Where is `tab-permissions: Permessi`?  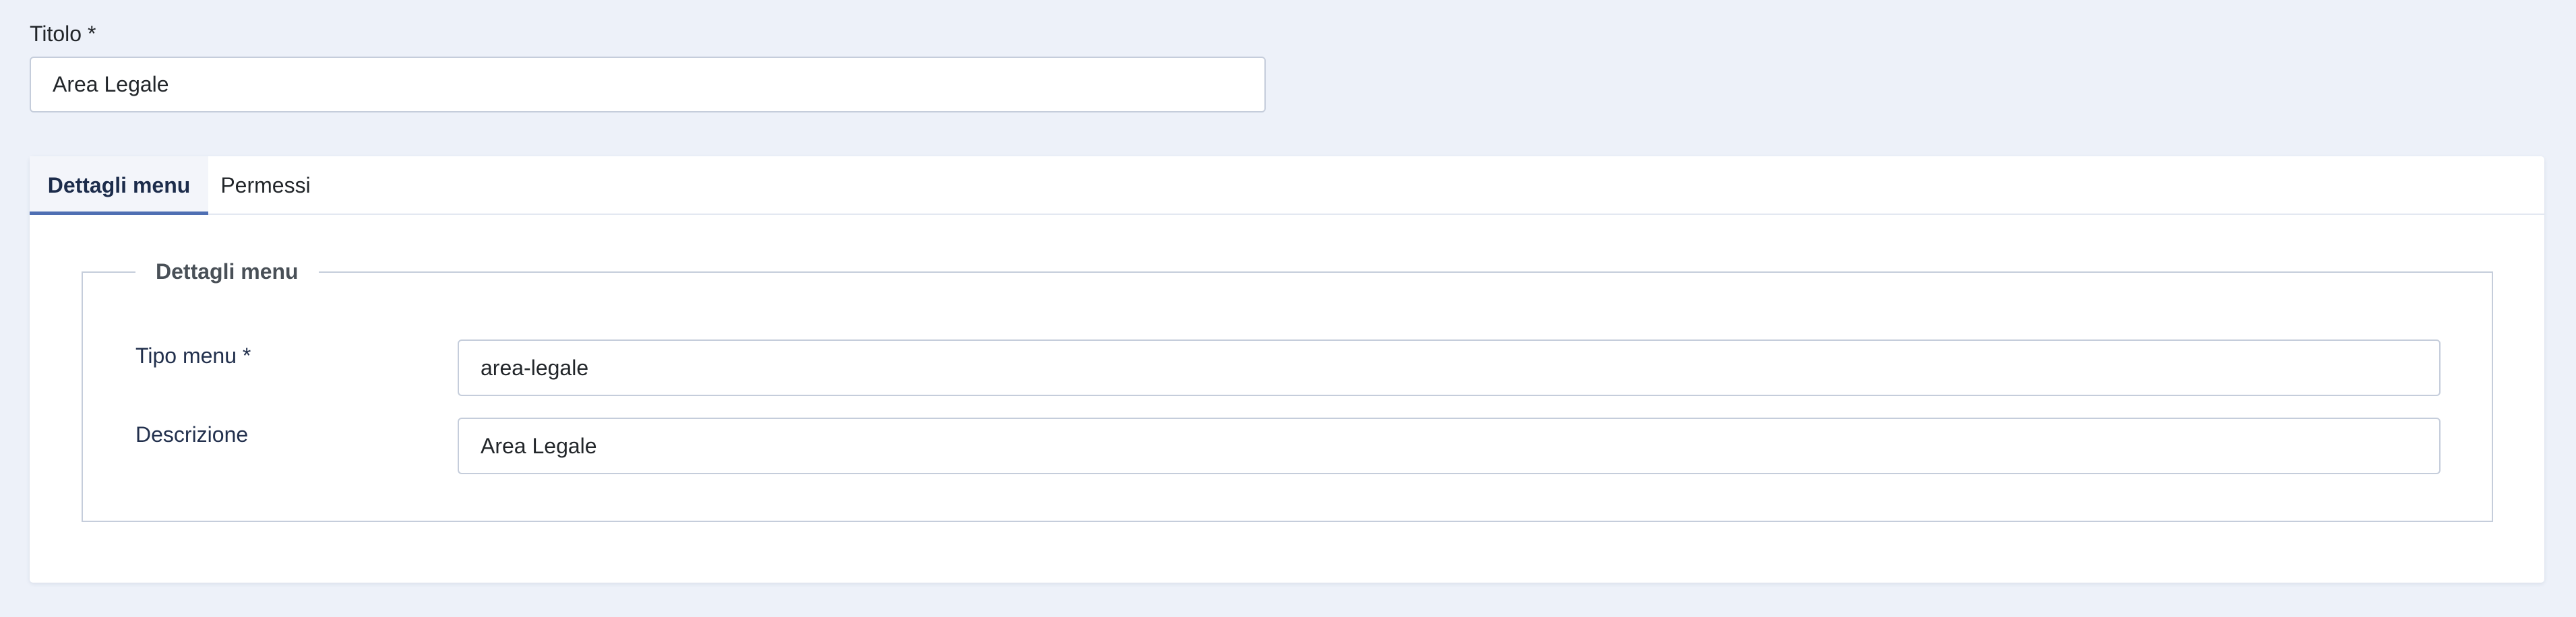
tab-permissions: Permessi is located at coordinates (266, 185).